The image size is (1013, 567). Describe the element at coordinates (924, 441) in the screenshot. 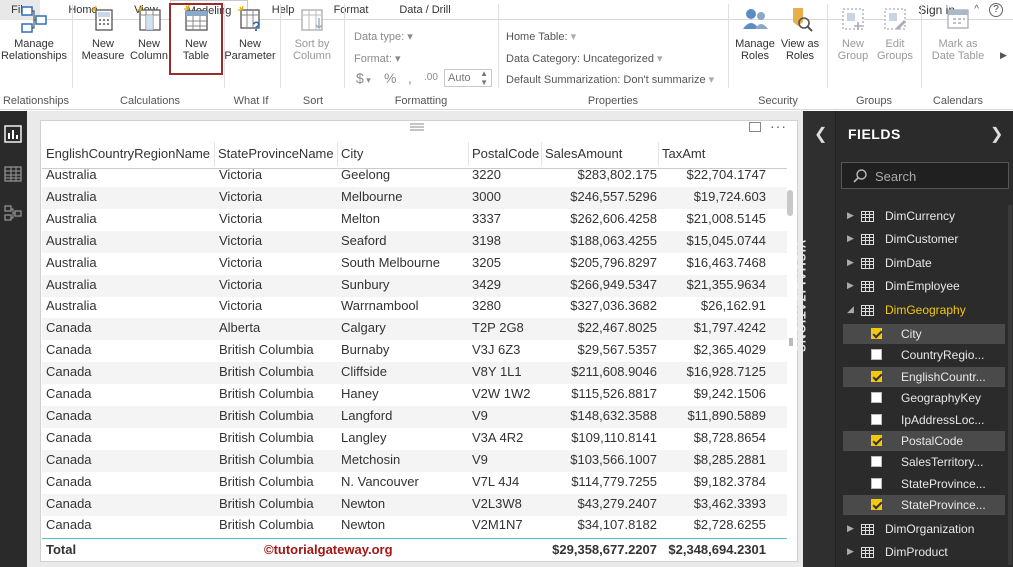

I see `field-item: PostalCode` at that location.